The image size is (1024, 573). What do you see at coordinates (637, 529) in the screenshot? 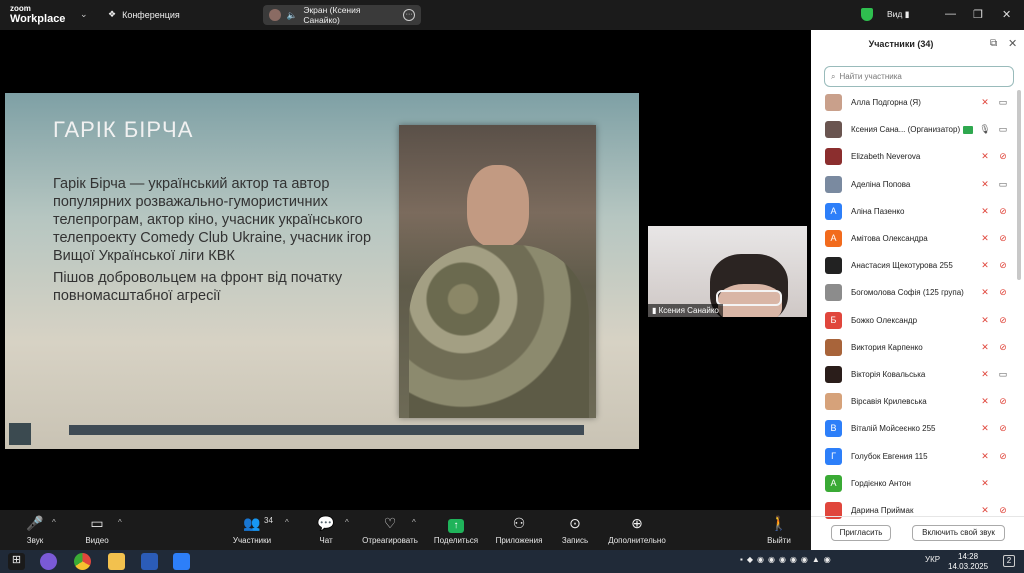
I see `more-button: ⊕ Дополнительно` at bounding box center [637, 529].